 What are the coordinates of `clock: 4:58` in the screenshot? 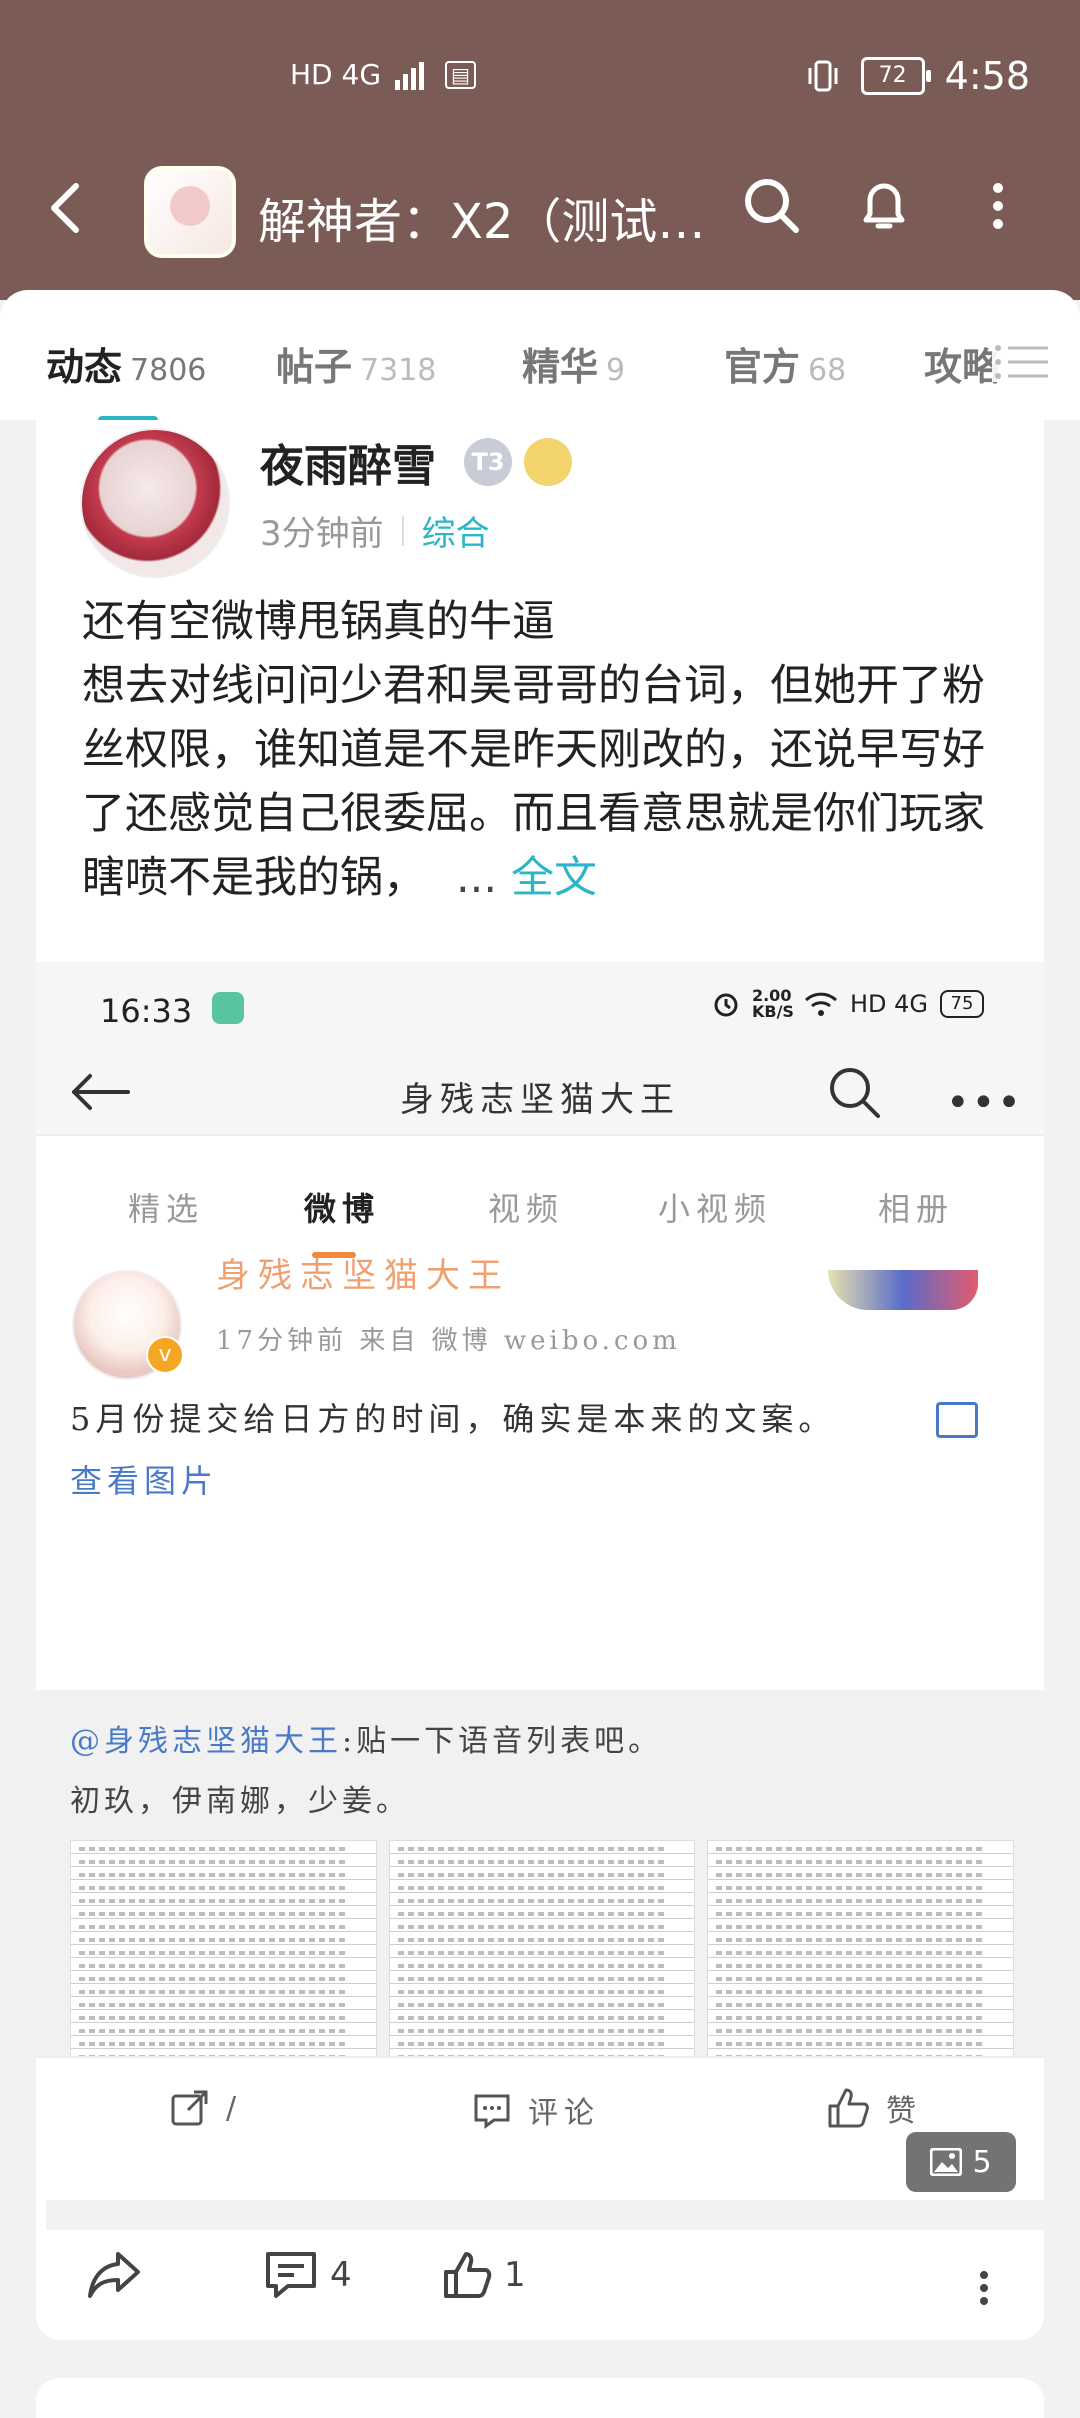 It's located at (987, 76).